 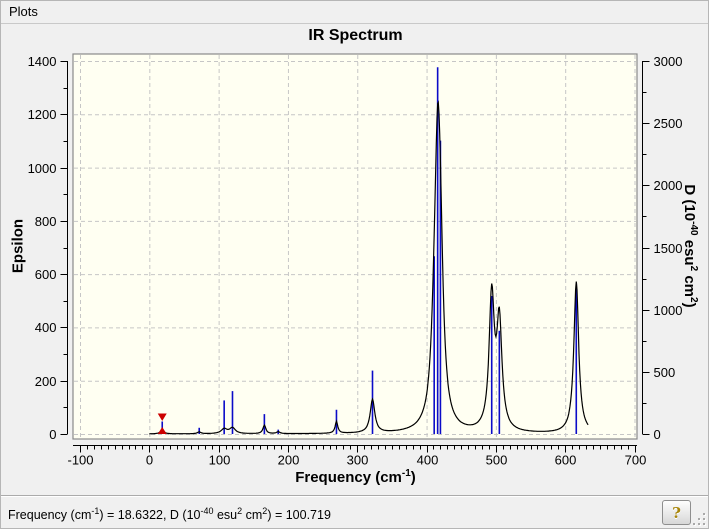 What do you see at coordinates (80, 460) in the screenshot?
I see `x-tick-label: -100` at bounding box center [80, 460].